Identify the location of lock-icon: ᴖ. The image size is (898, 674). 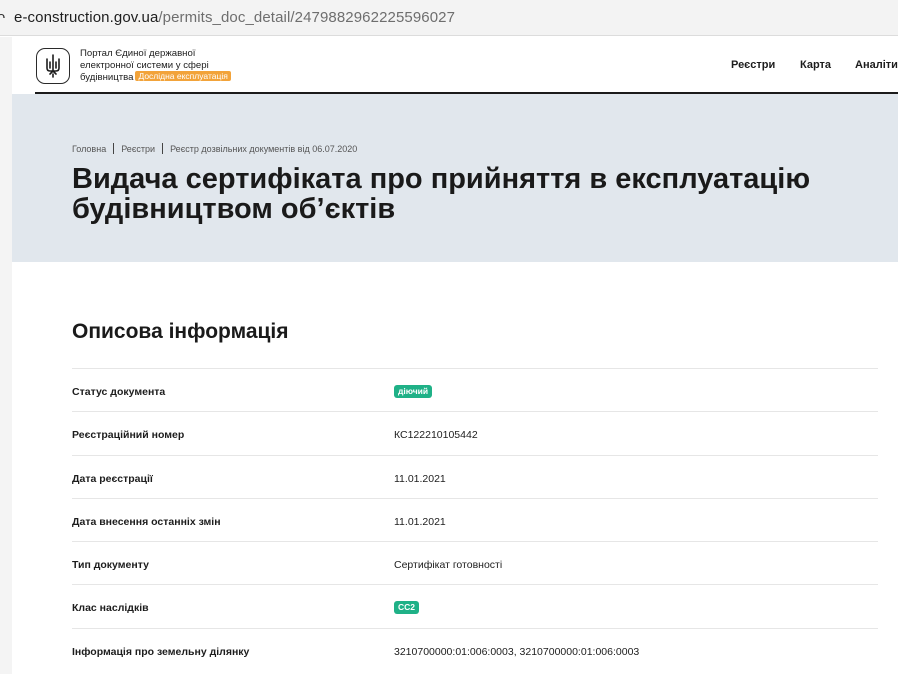
(3, 17).